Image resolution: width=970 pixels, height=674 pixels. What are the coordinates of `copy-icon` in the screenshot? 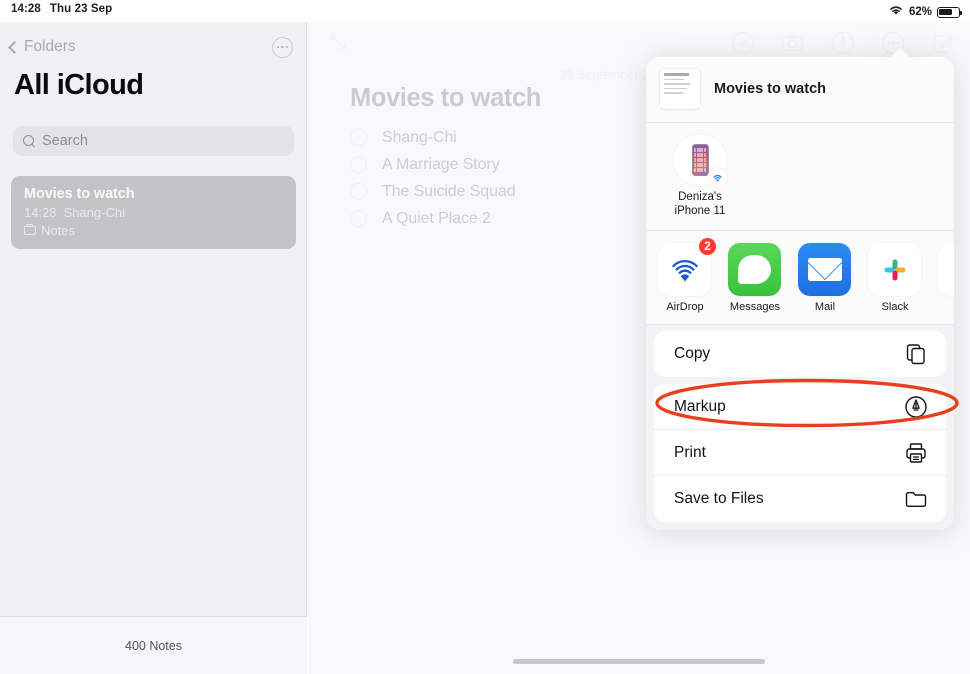 It's located at (916, 354).